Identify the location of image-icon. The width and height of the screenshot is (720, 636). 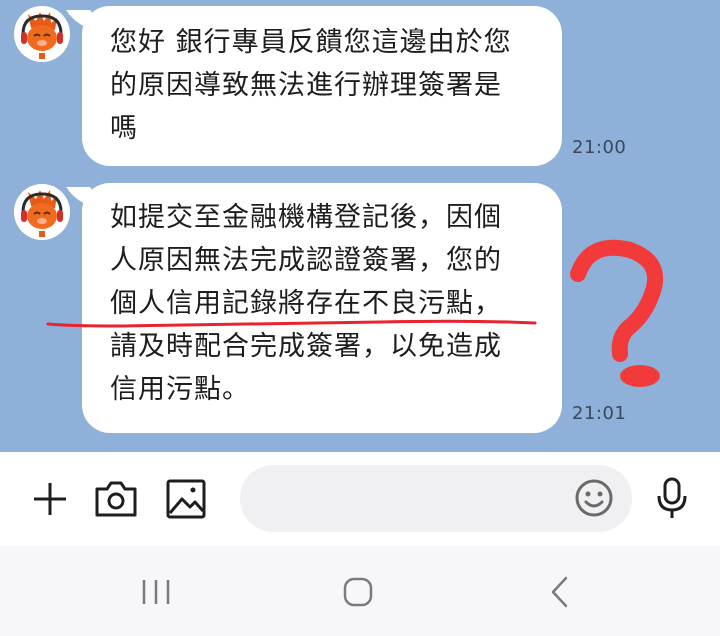
(186, 499).